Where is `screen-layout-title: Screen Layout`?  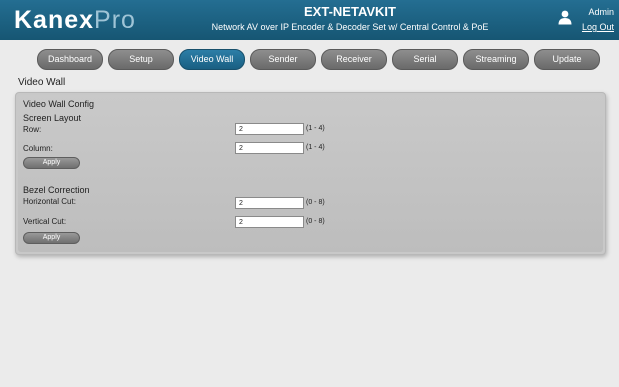
screen-layout-title: Screen Layout is located at coordinates (52, 118).